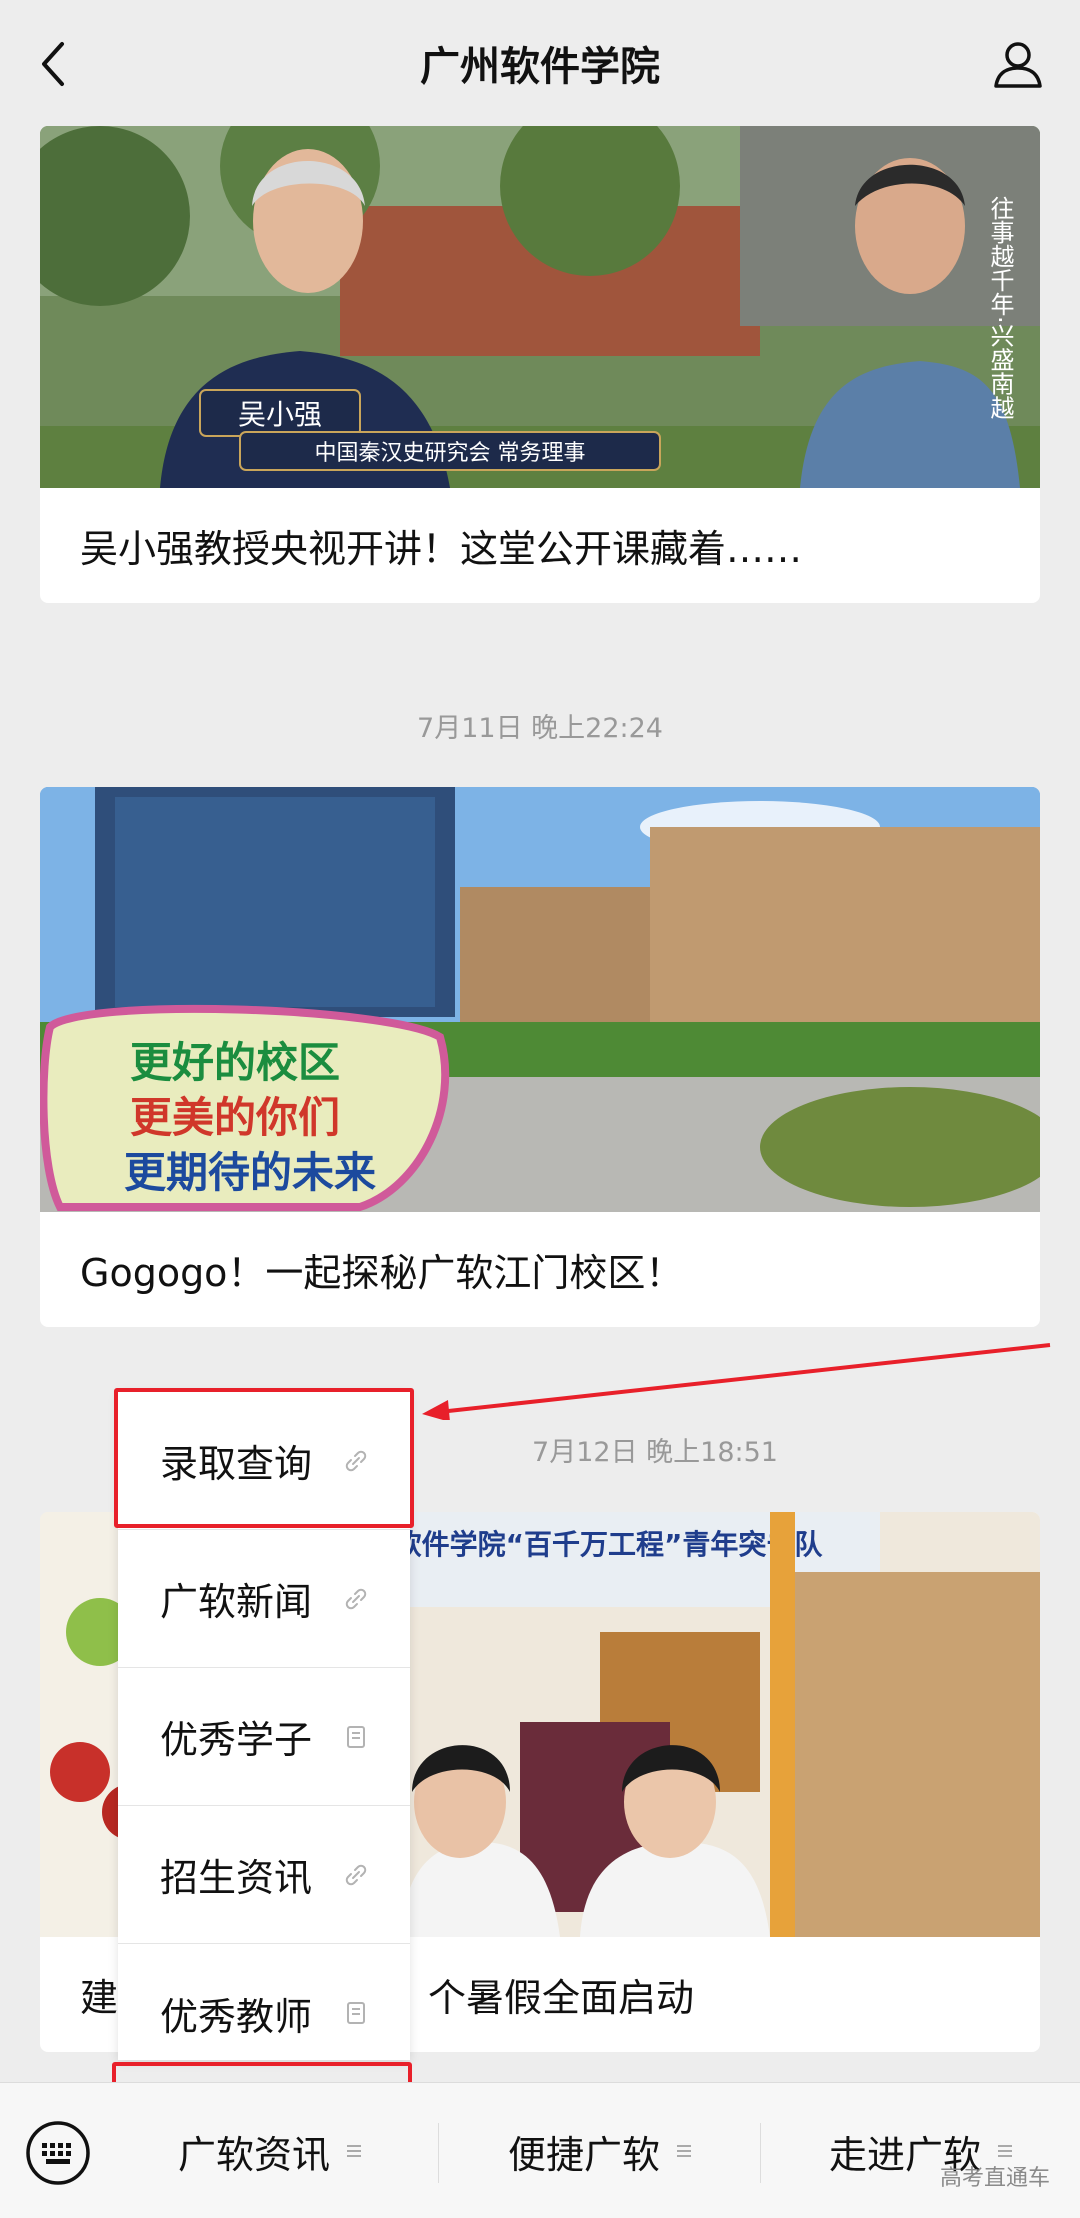  I want to click on overlay-name-text: 吴小强, so click(280, 414).